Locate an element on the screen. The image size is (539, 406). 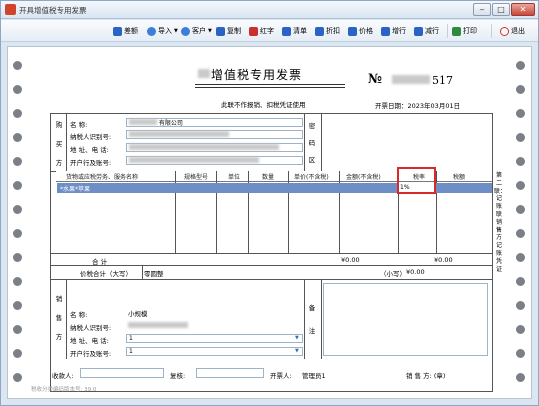
price-button: 价格 is located at coordinates (360, 31).